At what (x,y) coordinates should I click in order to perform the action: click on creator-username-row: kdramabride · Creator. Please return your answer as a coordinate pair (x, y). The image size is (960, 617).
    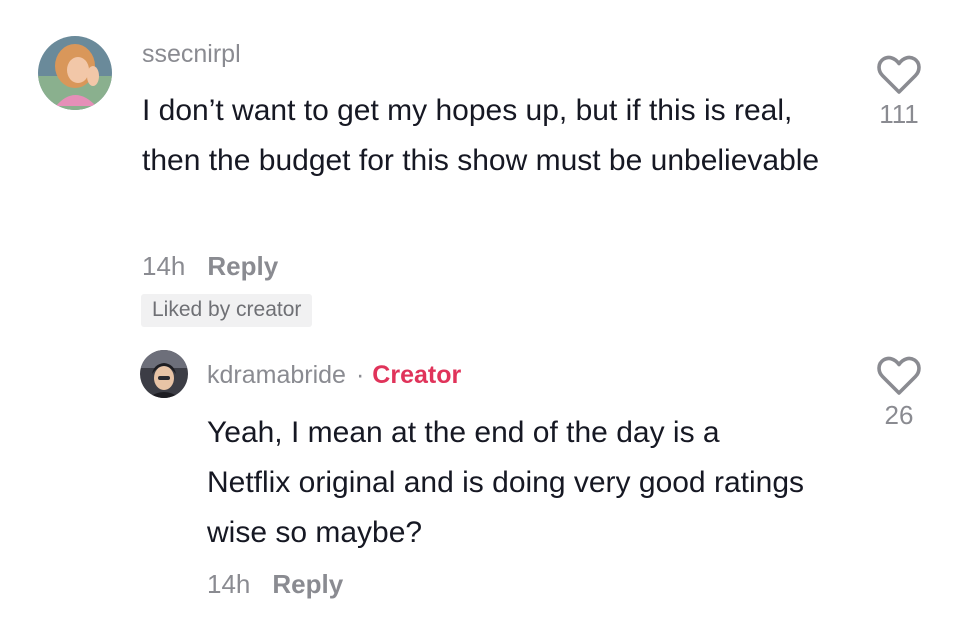
    Looking at the image, I should click on (334, 375).